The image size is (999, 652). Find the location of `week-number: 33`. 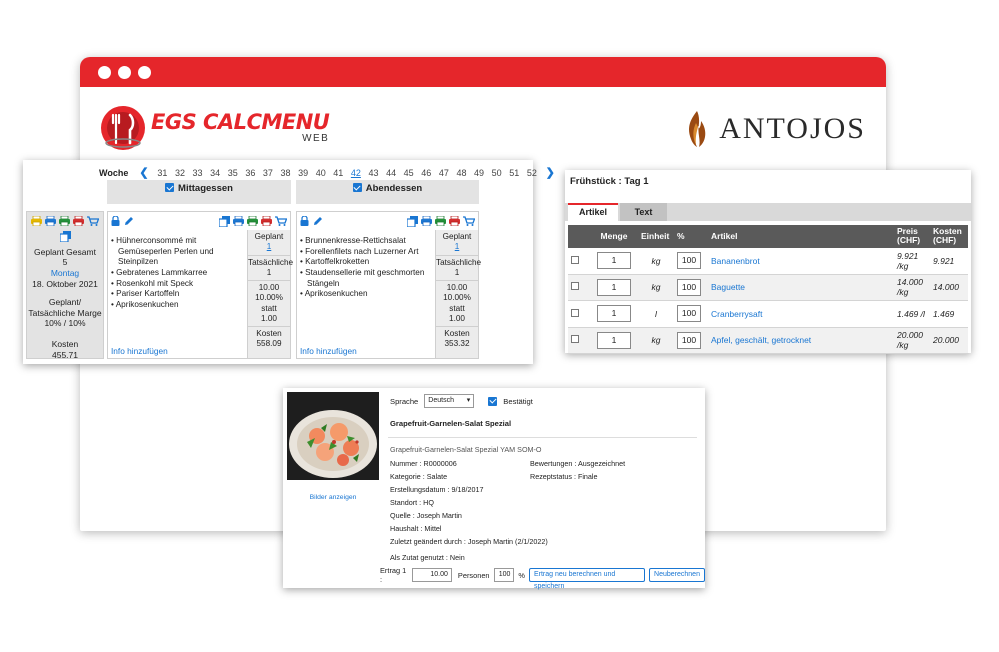

week-number: 33 is located at coordinates (198, 173).